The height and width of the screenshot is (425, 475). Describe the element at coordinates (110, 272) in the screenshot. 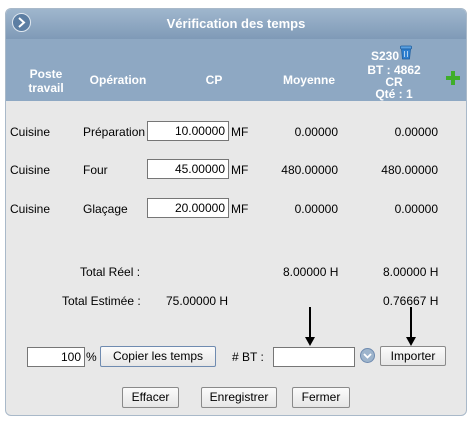

I see `total-reel-label: Total Réel :` at that location.